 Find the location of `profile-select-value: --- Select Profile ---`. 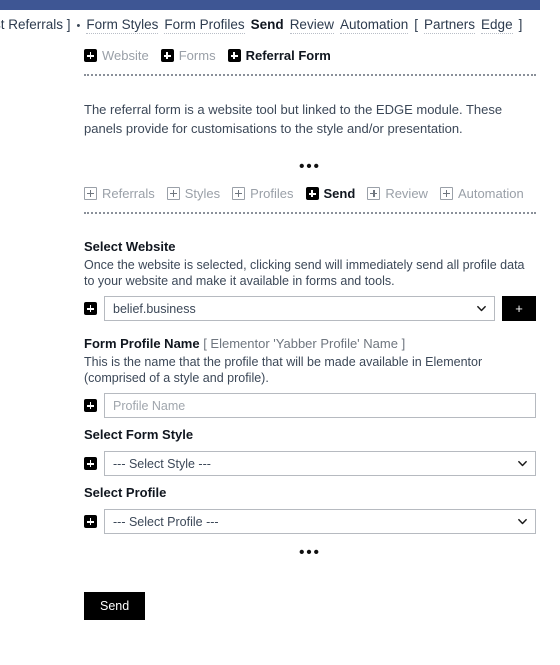

profile-select-value: --- Select Profile --- is located at coordinates (166, 521).